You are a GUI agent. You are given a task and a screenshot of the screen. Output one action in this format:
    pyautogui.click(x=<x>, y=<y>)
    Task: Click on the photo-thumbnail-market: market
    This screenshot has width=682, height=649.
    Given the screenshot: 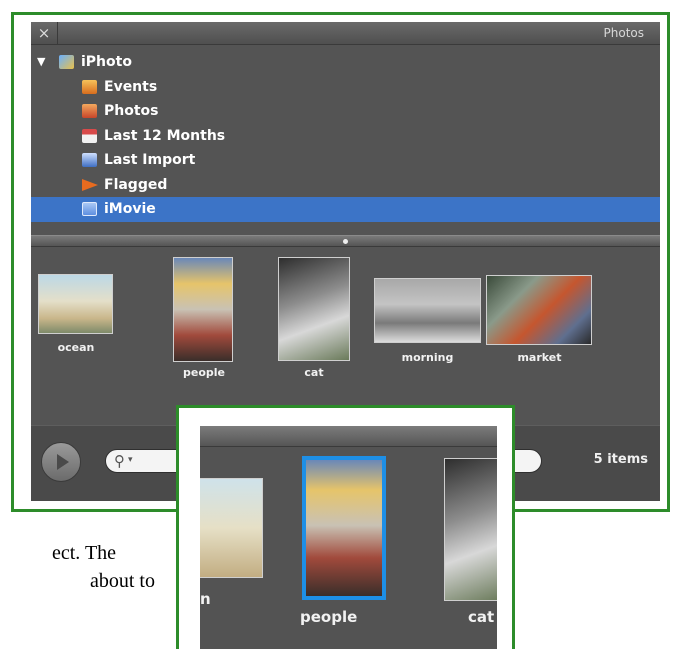 What is the action you would take?
    pyautogui.click(x=539, y=320)
    